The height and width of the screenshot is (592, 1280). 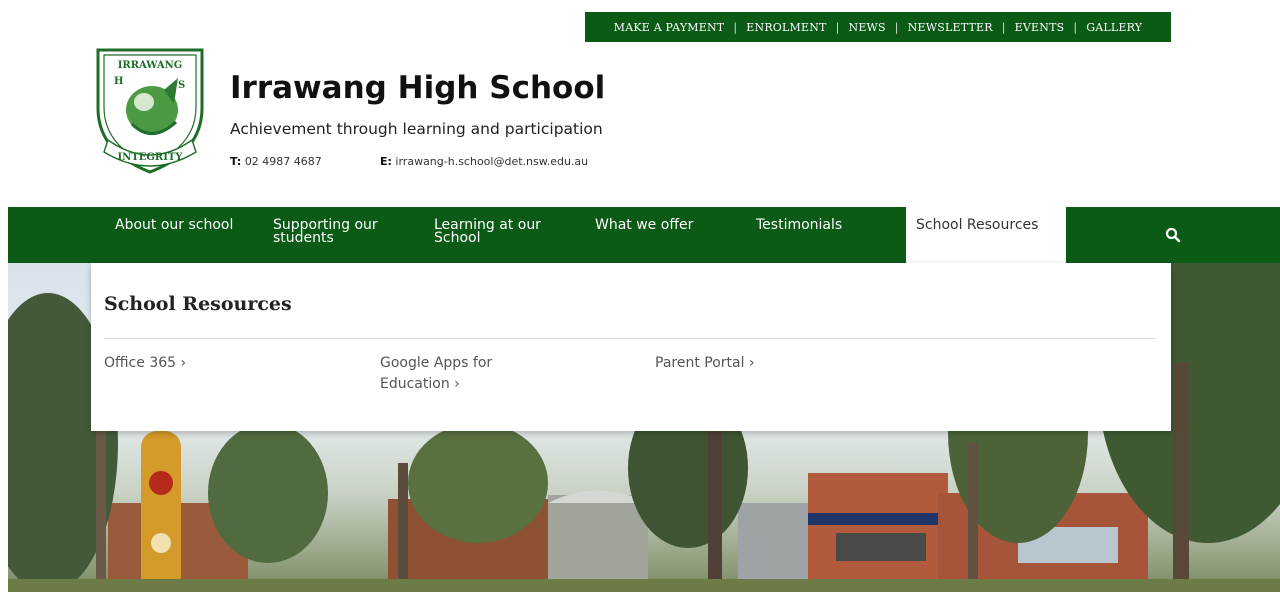 I want to click on email-address: irrawang-h.school@det.nsw.edu.au, so click(x=491, y=161).